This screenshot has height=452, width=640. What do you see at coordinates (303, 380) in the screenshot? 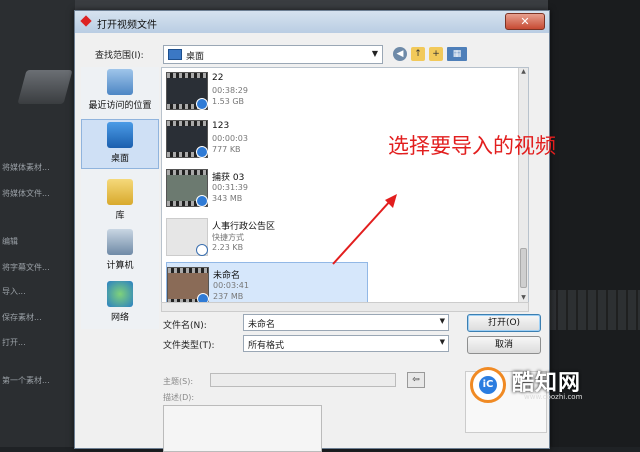
I see `subject-input` at bounding box center [303, 380].